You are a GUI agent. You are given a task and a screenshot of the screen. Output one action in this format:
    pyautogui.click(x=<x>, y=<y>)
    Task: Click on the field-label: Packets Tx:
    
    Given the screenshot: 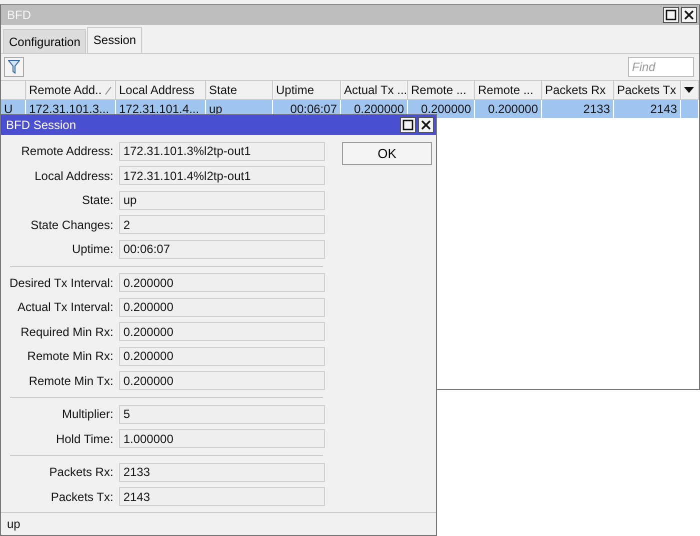 What is the action you would take?
    pyautogui.click(x=82, y=497)
    